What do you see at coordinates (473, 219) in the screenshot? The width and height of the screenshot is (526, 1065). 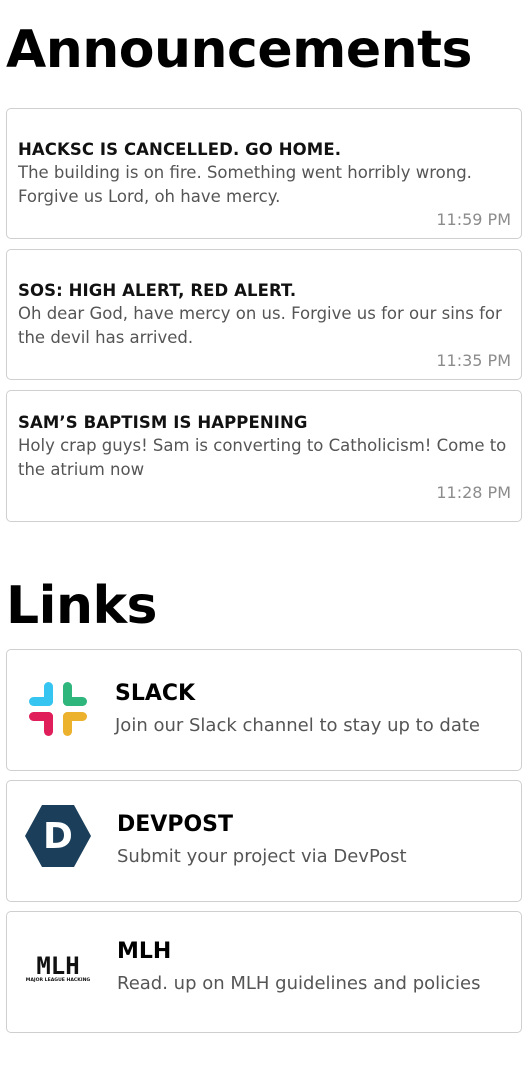 I see `announcement-time: 11:59 PM` at bounding box center [473, 219].